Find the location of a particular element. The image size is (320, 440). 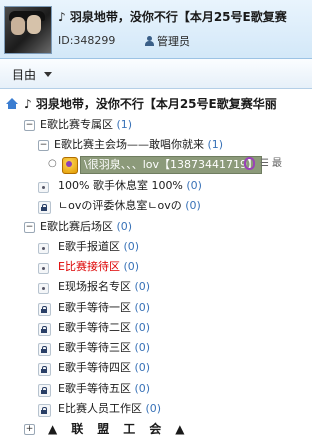

menu-label: 目由 is located at coordinates (24, 75).